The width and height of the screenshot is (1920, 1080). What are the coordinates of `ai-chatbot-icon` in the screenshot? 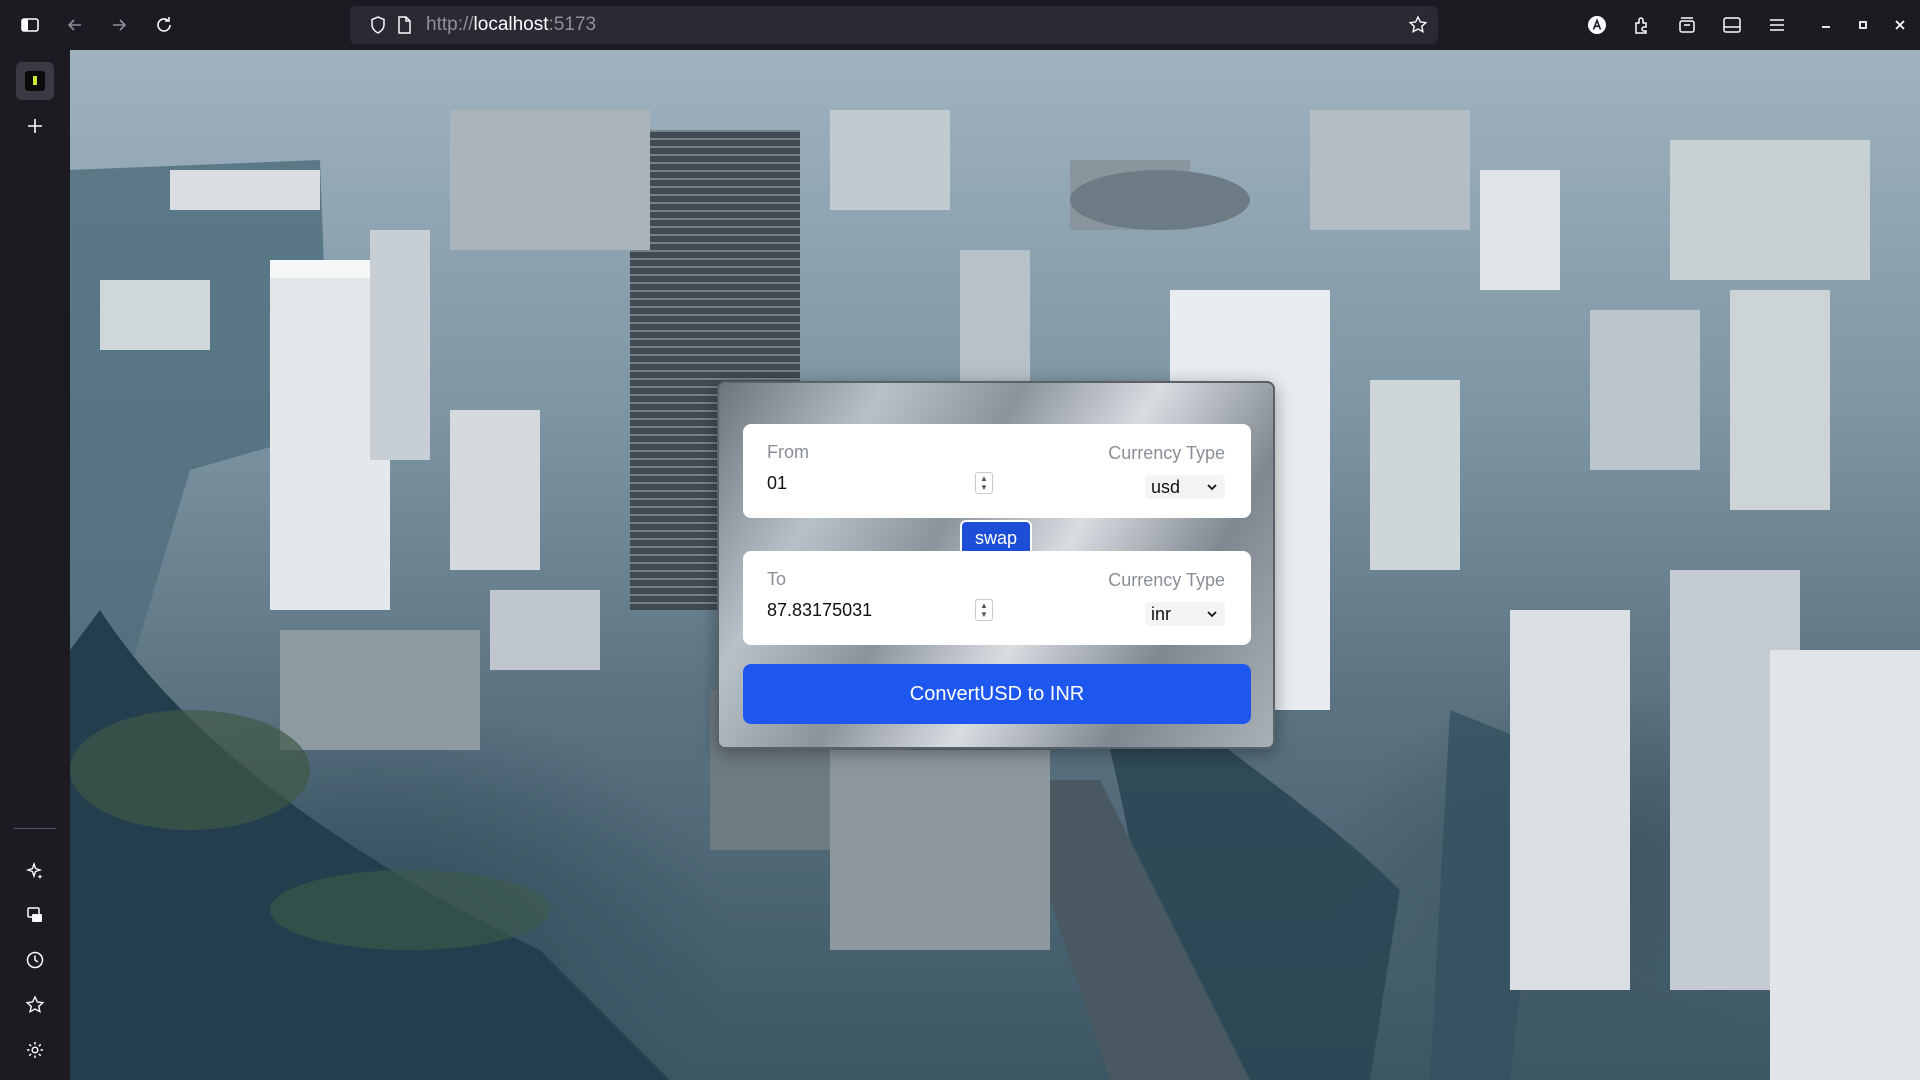 It's located at (34, 870).